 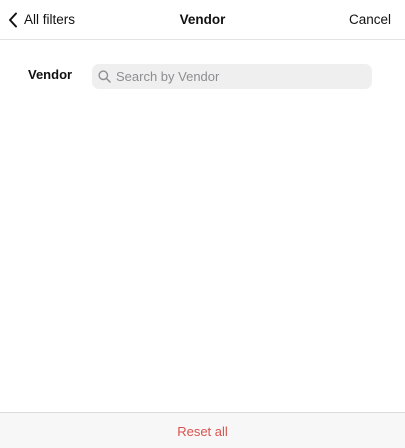 I want to click on footer-bar: Reset all, so click(x=202, y=430).